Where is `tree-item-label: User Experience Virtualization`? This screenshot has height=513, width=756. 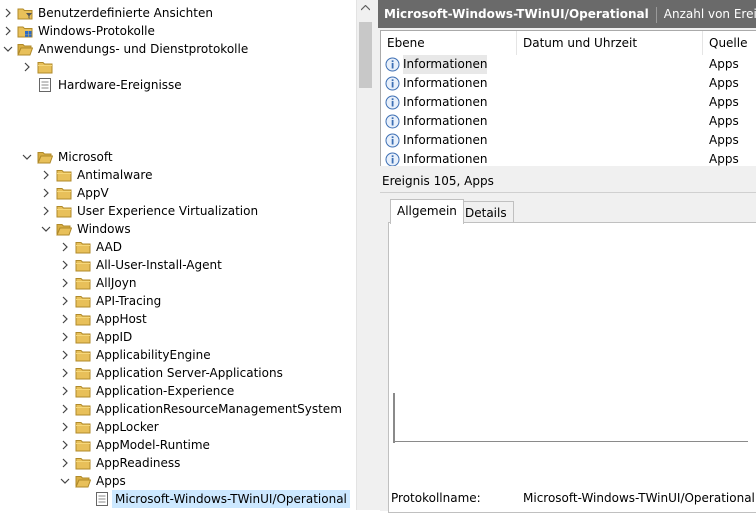
tree-item-label: User Experience Virtualization is located at coordinates (168, 211).